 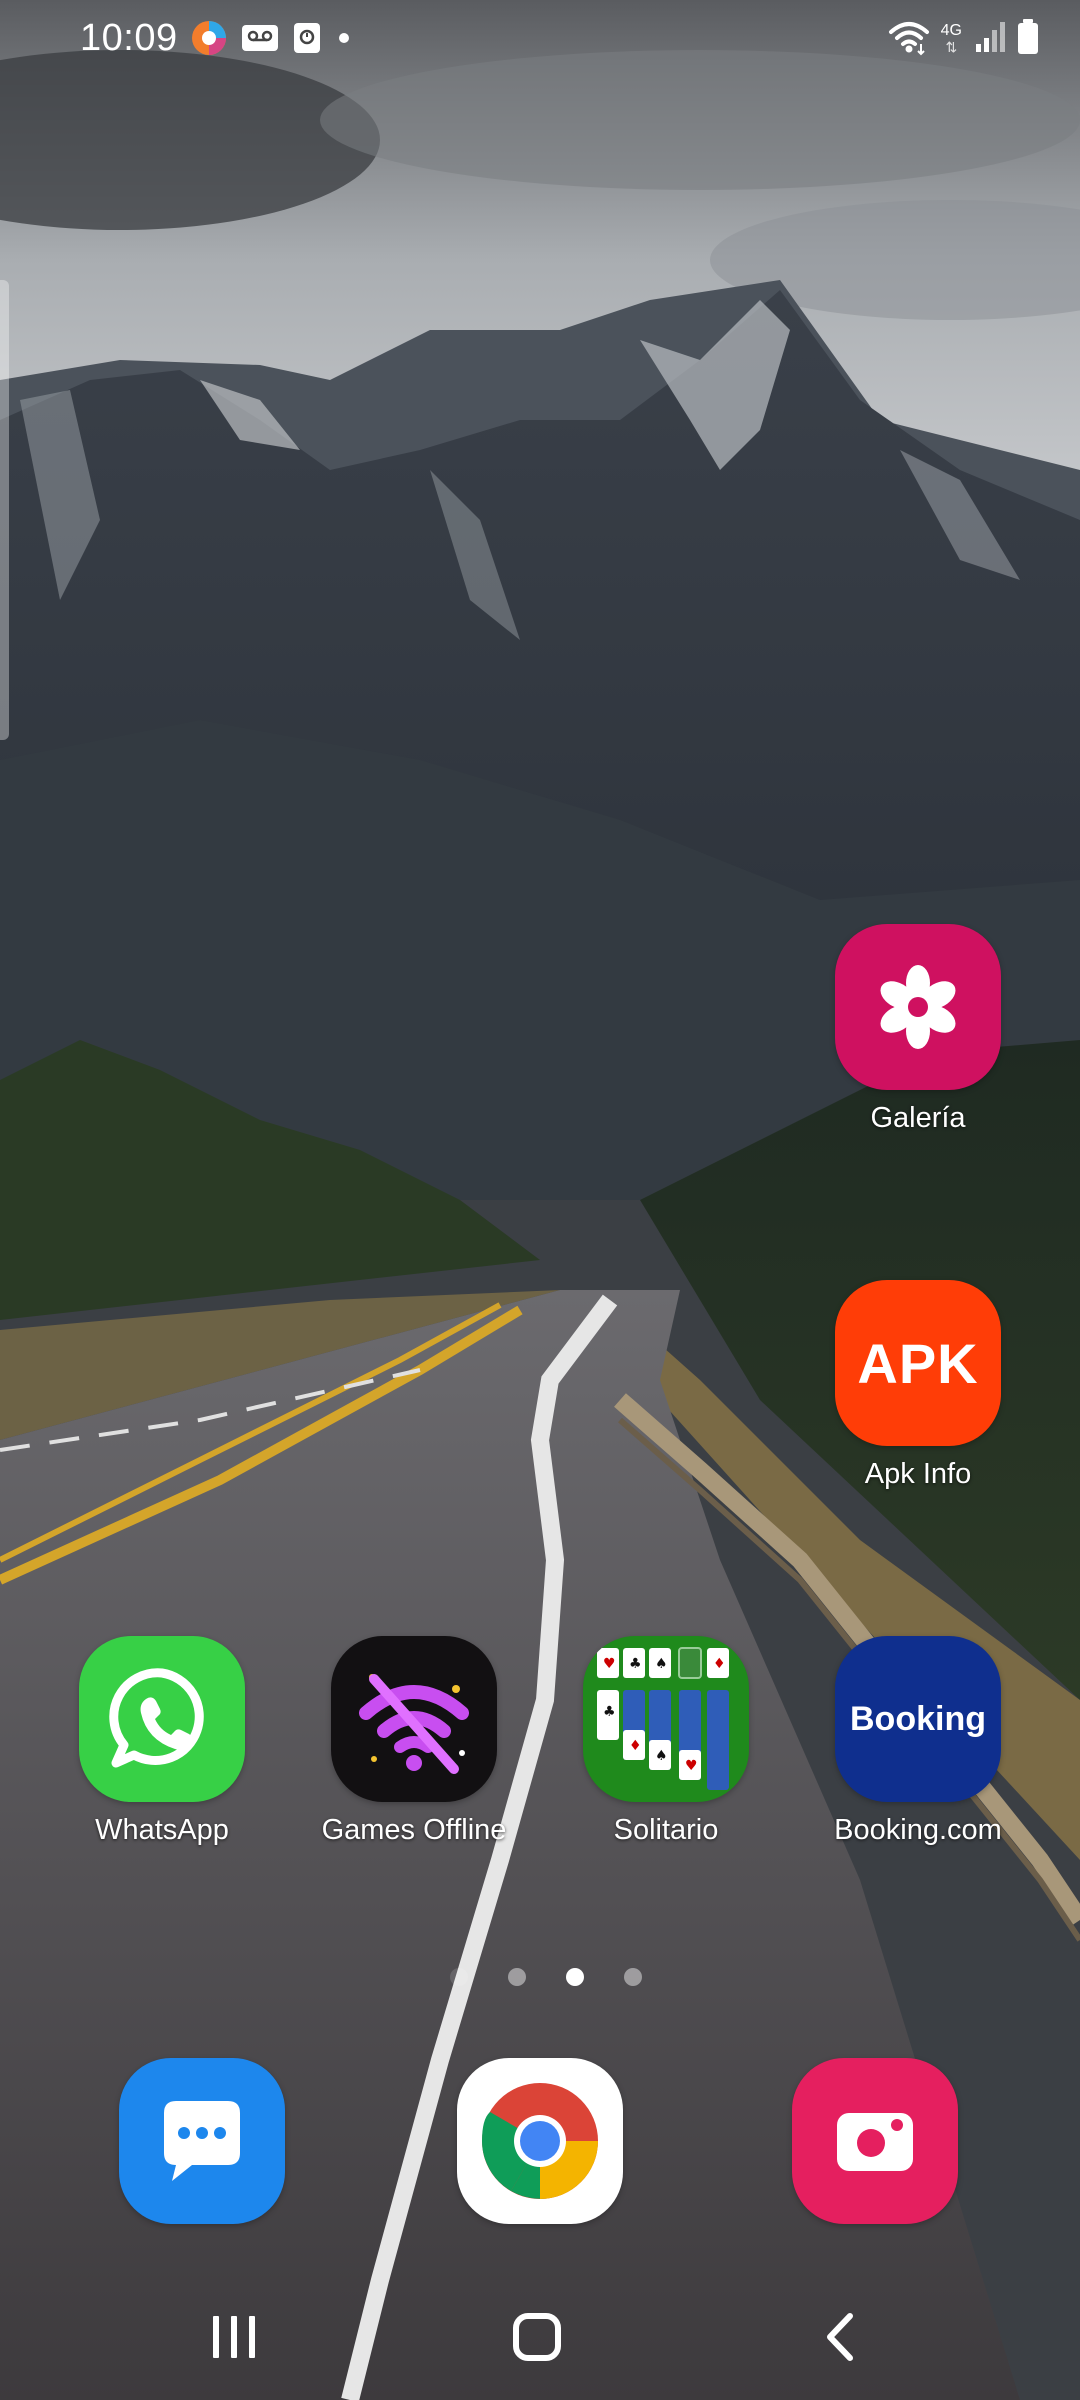 What do you see at coordinates (540, 2141) in the screenshot?
I see `chrome-icon` at bounding box center [540, 2141].